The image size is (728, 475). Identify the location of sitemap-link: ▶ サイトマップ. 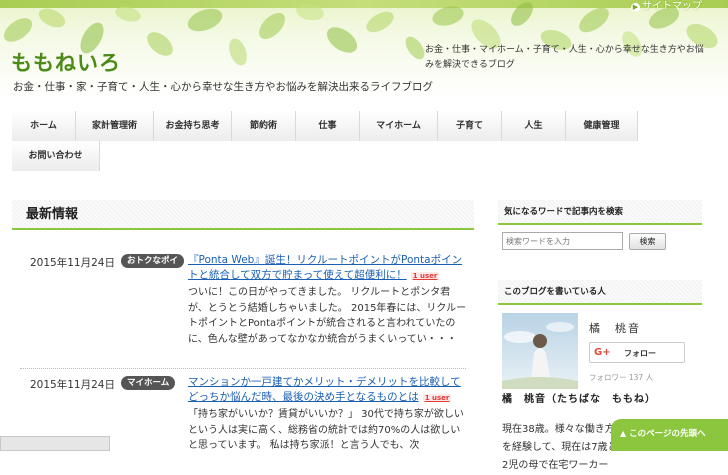
(666, 6).